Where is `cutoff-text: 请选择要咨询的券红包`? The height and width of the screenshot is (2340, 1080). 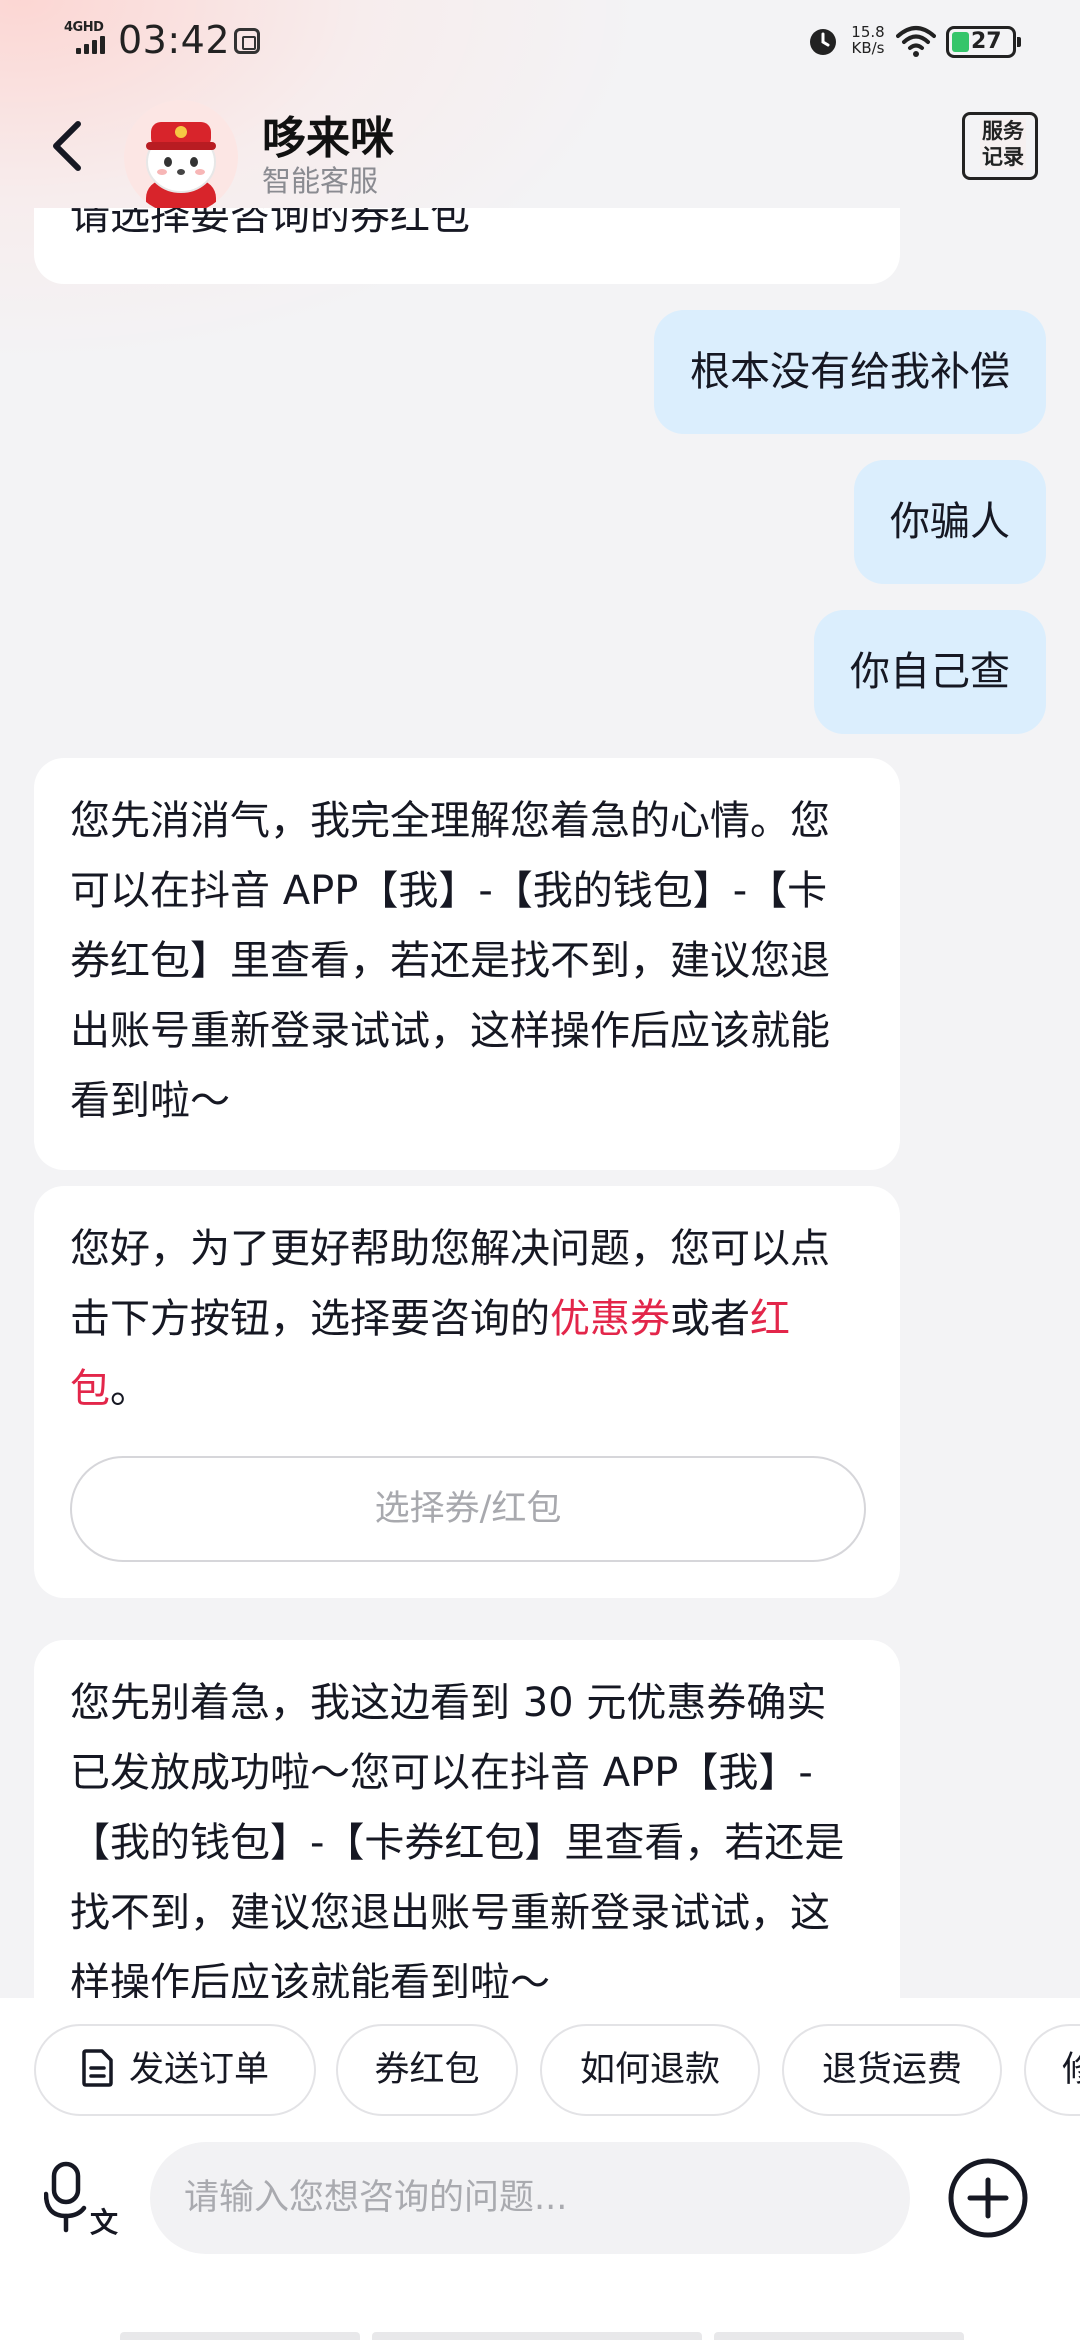
cutoff-text: 请选择要咨询的券红包 is located at coordinates (270, 223).